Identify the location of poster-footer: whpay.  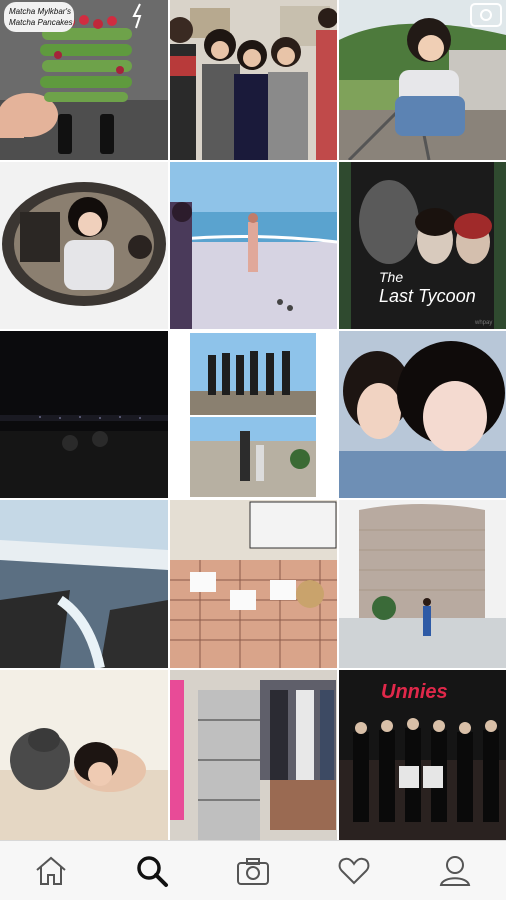
(483, 323).